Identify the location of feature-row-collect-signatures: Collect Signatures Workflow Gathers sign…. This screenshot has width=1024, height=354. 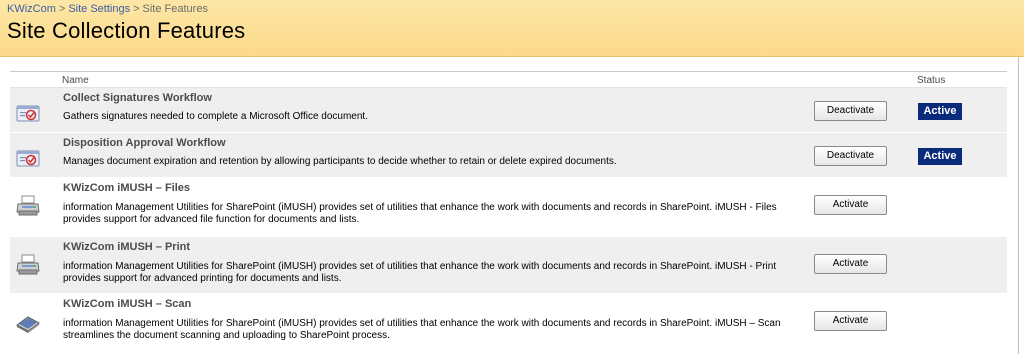
(508, 110).